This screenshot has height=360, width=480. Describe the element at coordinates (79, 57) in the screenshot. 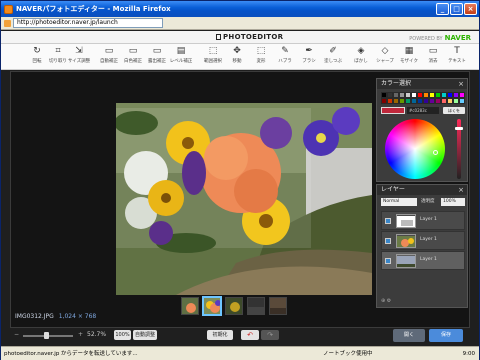

I see `tool-resize: ⇲ サイズ調整` at that location.